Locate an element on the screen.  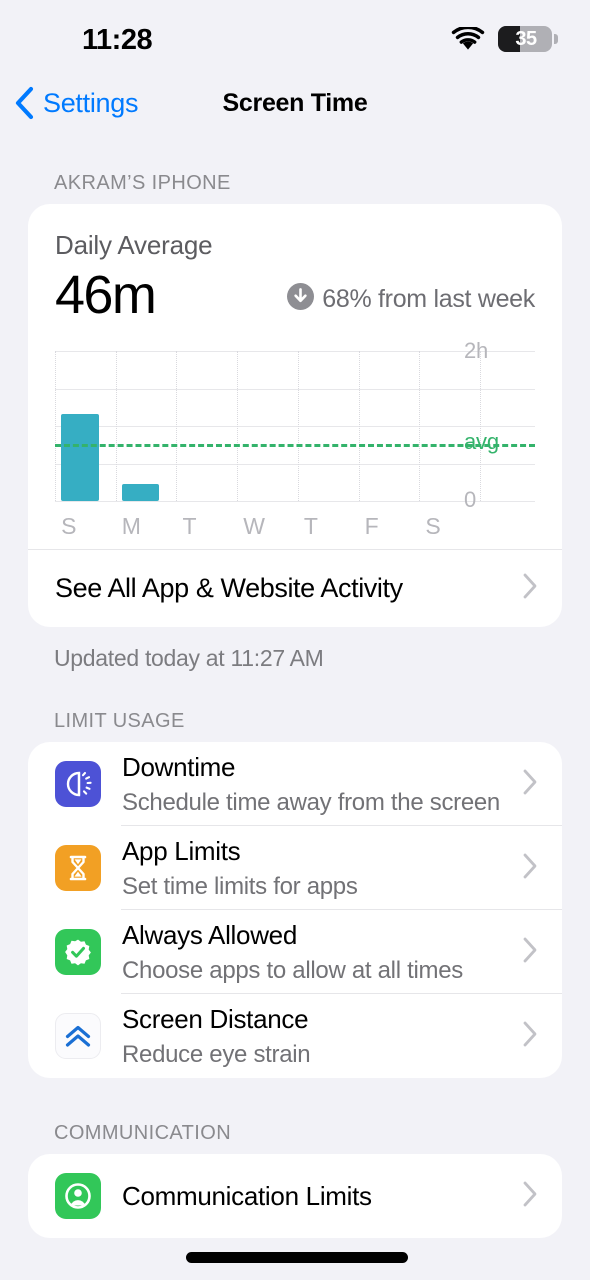
communication-limits-text: Communication Limits is located at coordinates (316, 1196).